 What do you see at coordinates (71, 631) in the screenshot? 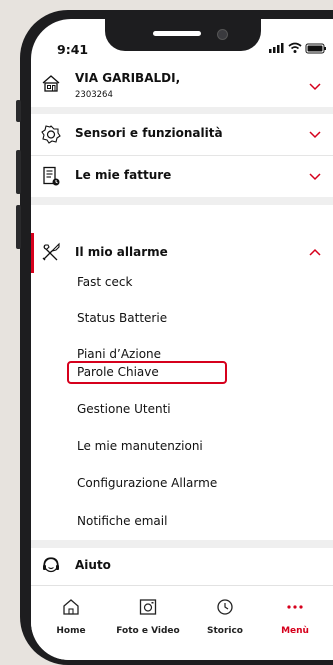
I see `tab-label: Home` at bounding box center [71, 631].